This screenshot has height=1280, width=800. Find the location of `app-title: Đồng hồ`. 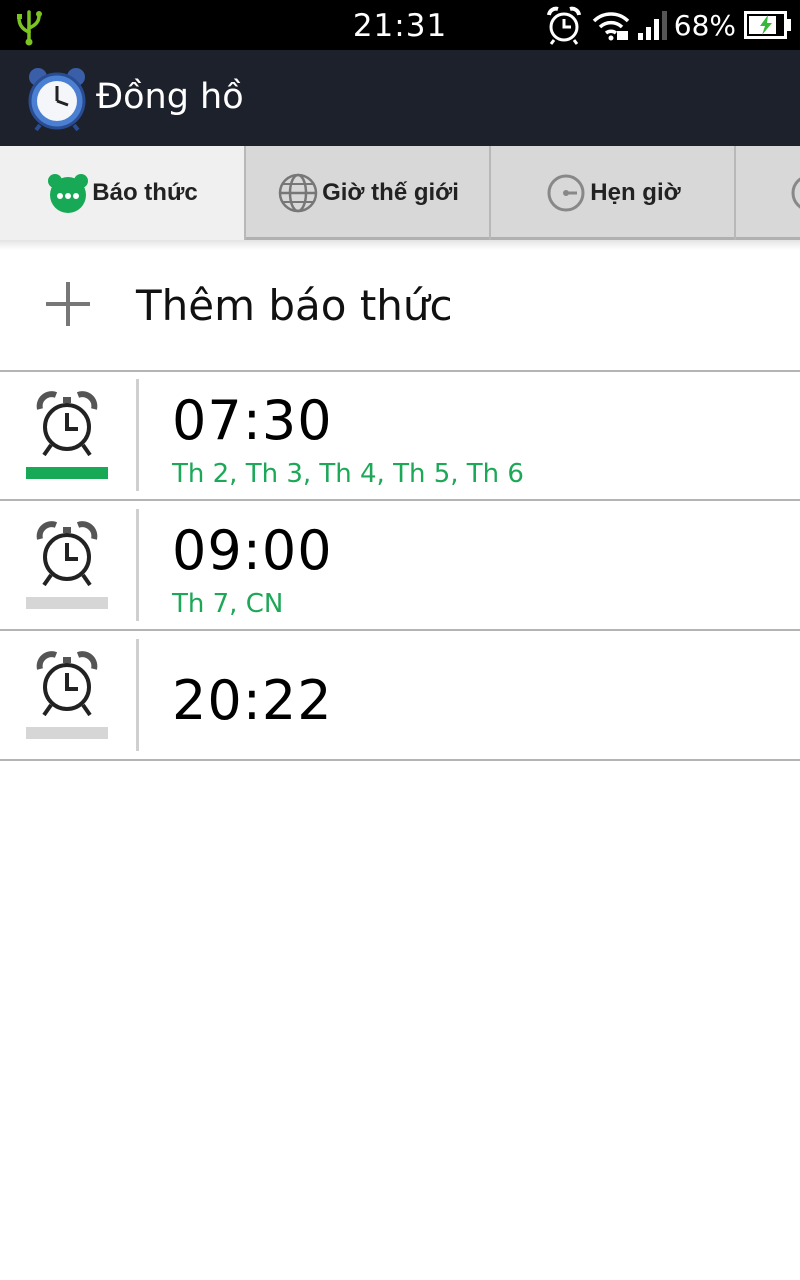

app-title: Đồng hồ is located at coordinates (170, 97).